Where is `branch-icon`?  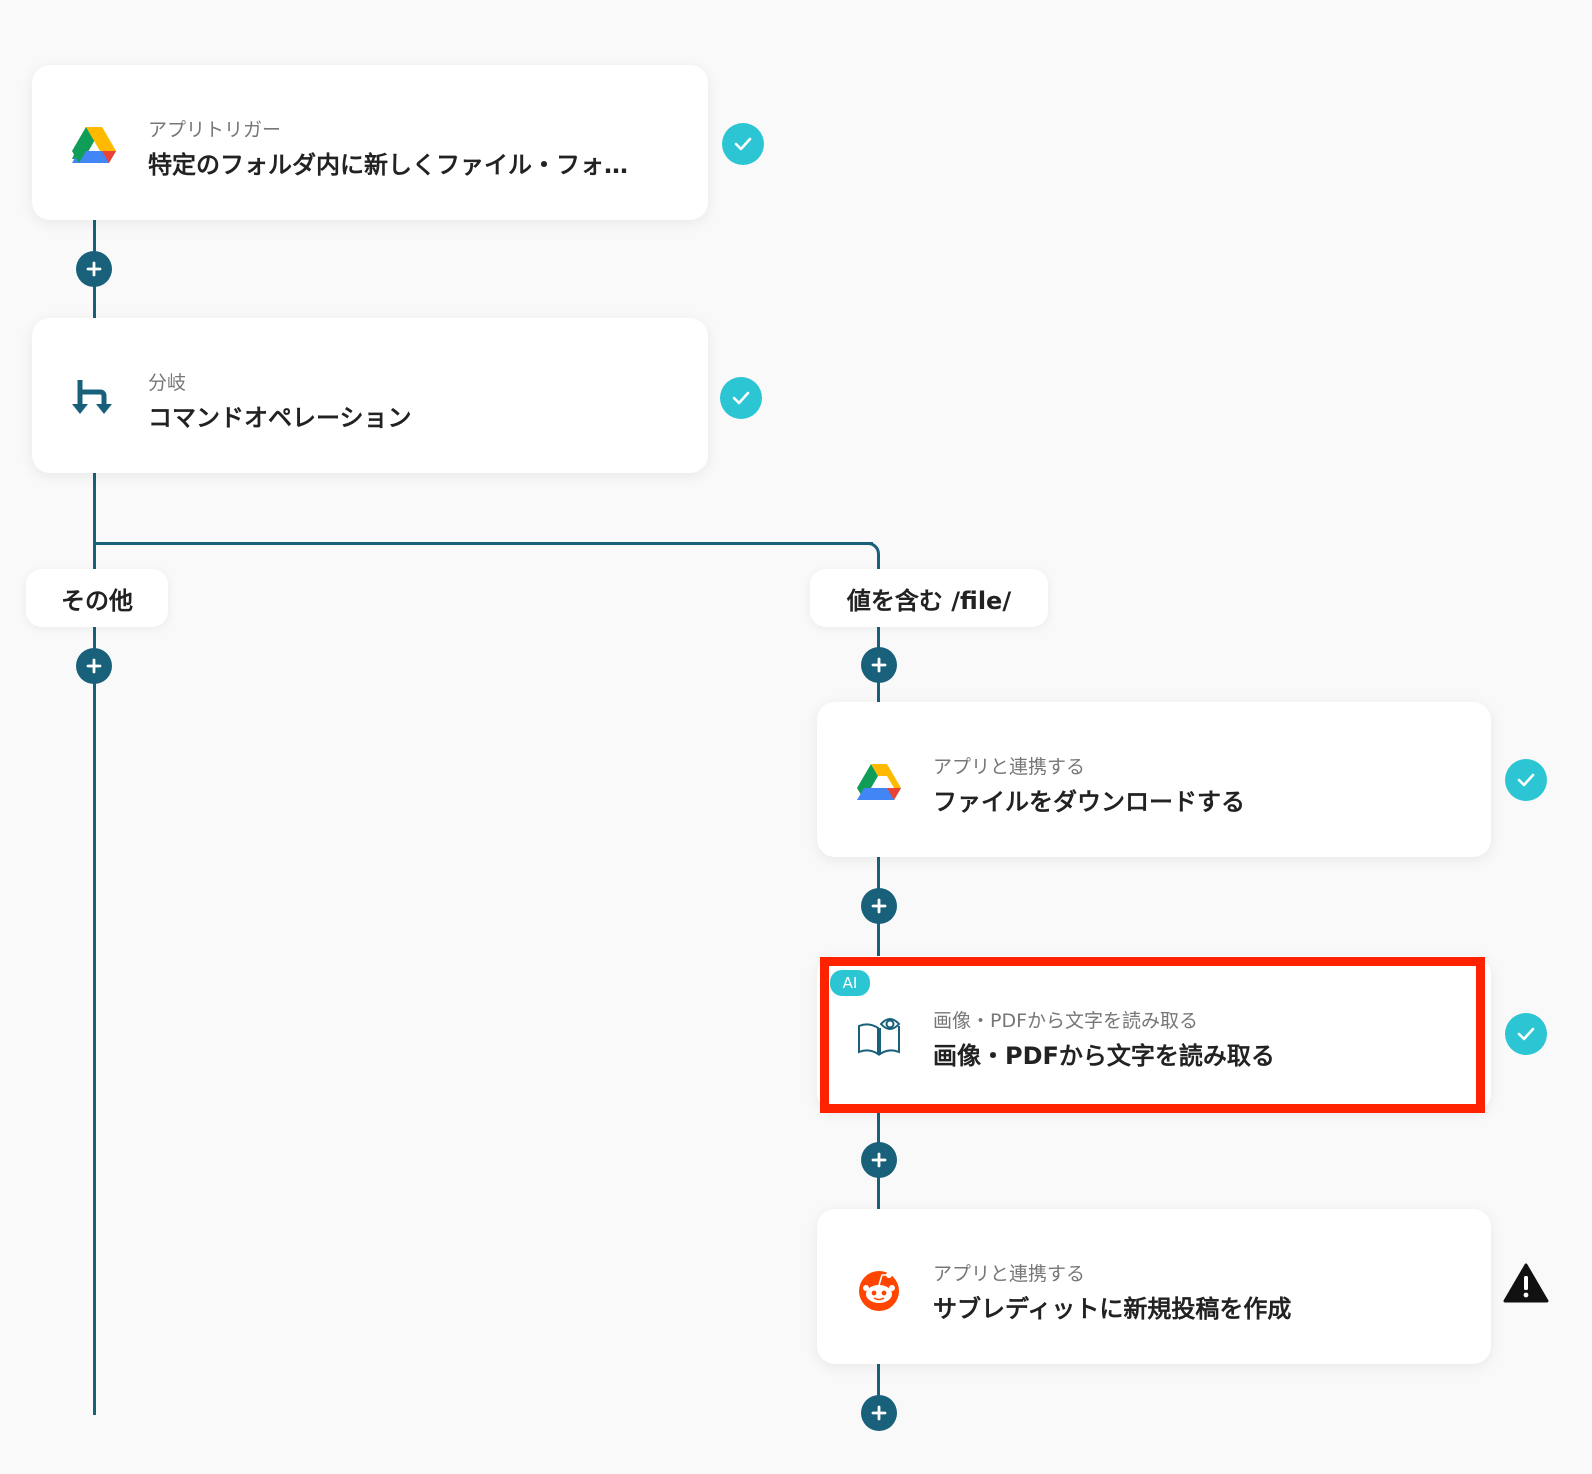
branch-icon is located at coordinates (94, 398).